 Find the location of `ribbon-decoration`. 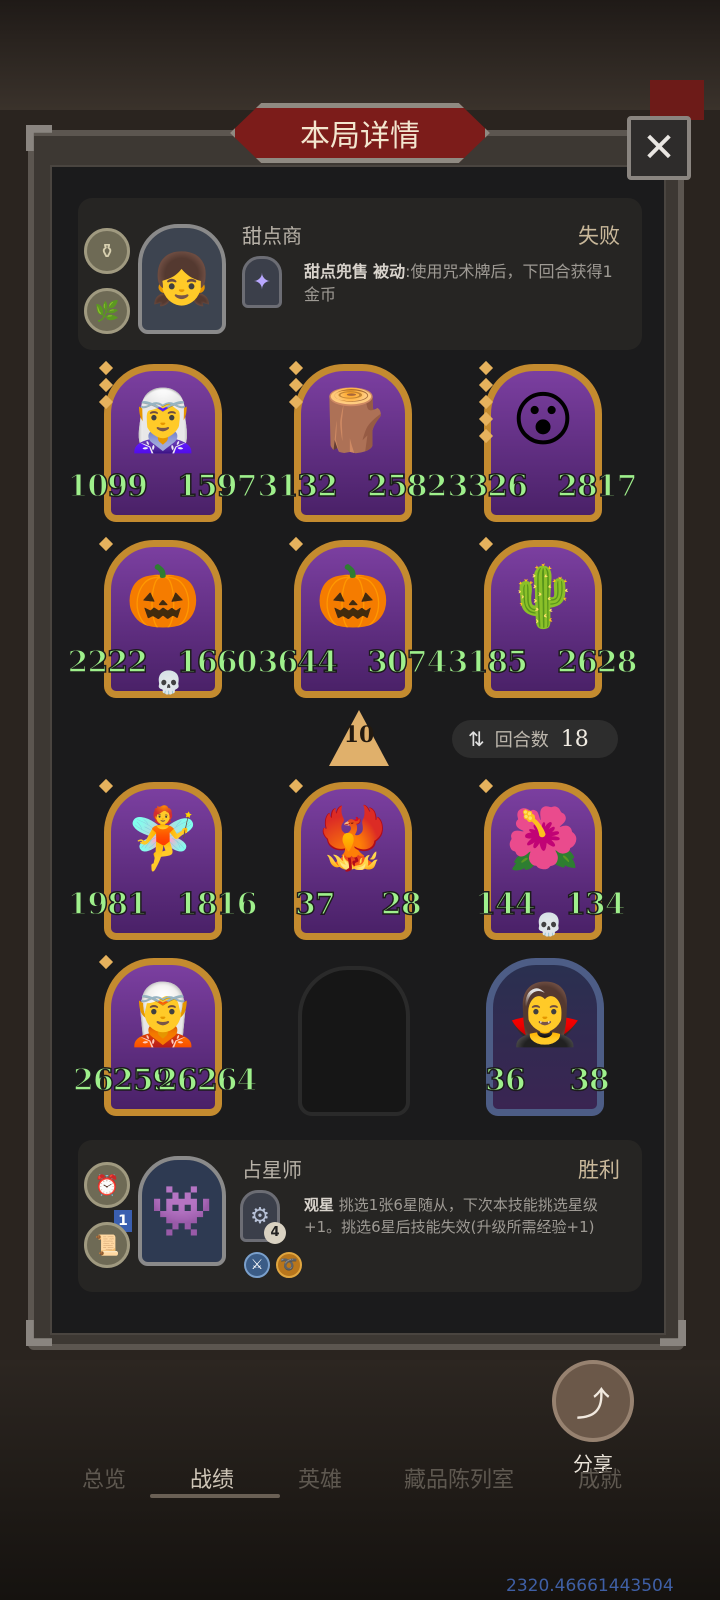

ribbon-decoration is located at coordinates (677, 100).